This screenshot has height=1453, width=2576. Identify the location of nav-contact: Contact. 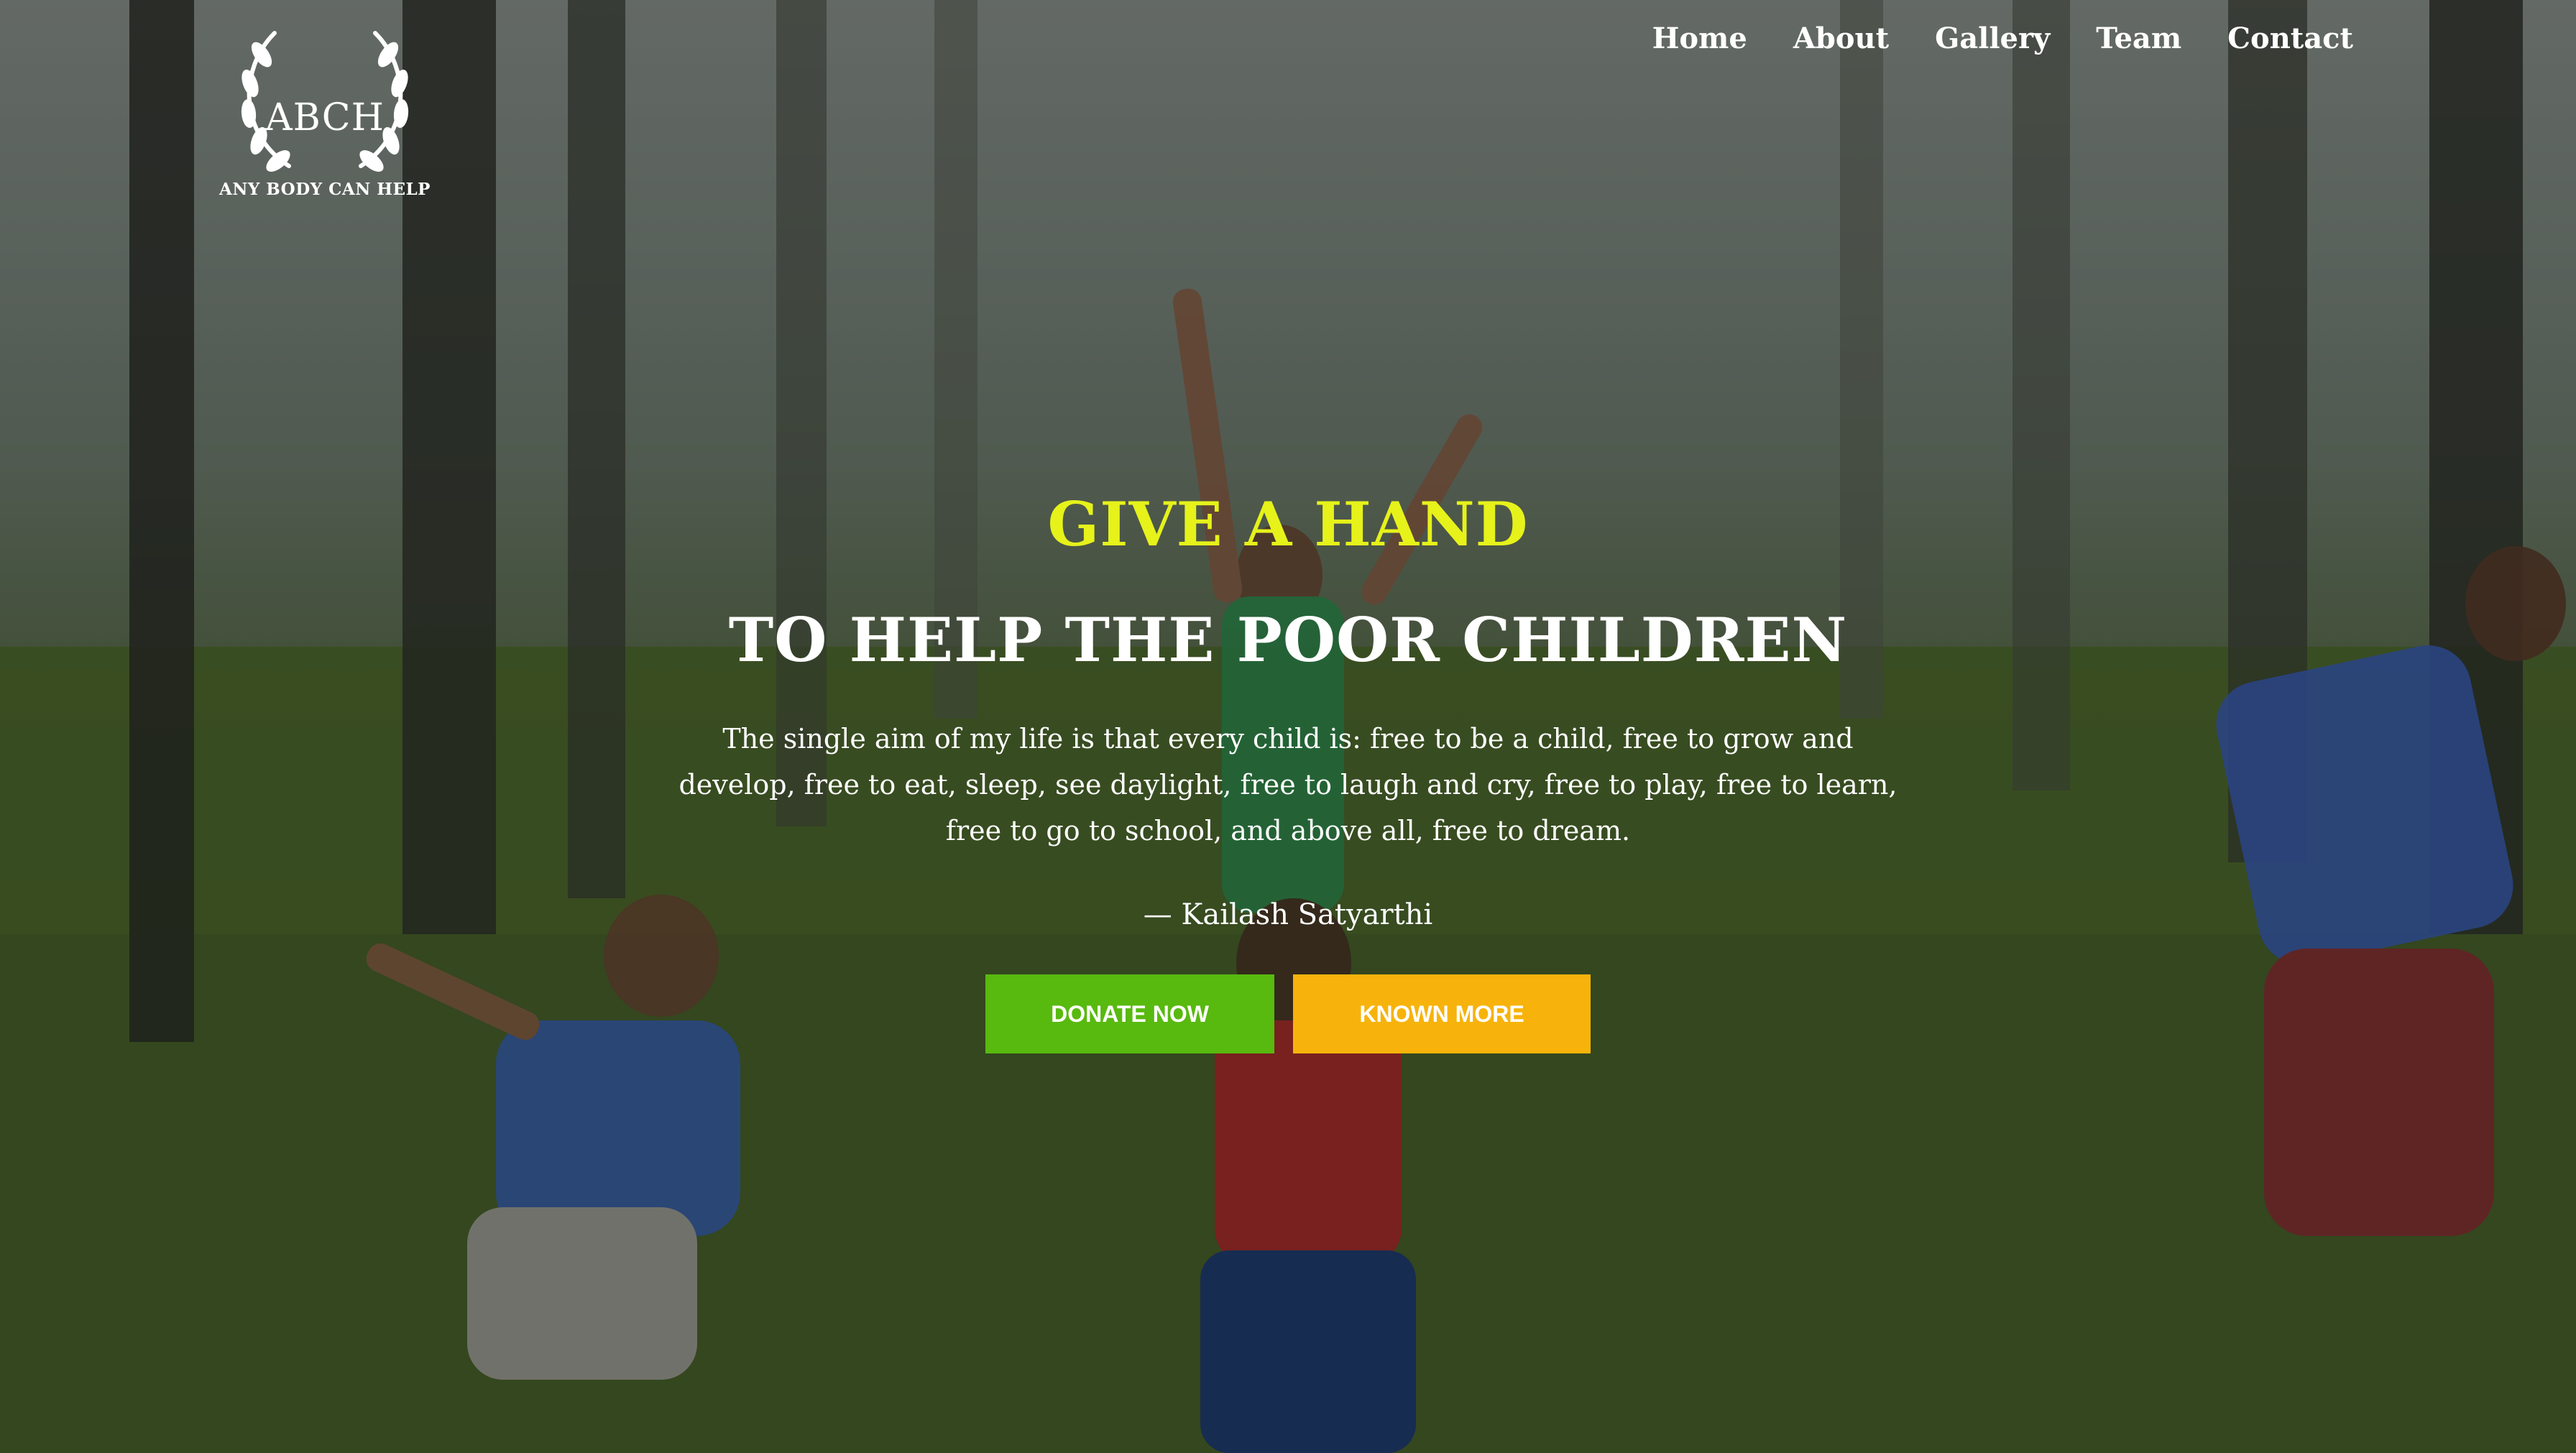
(2290, 38).